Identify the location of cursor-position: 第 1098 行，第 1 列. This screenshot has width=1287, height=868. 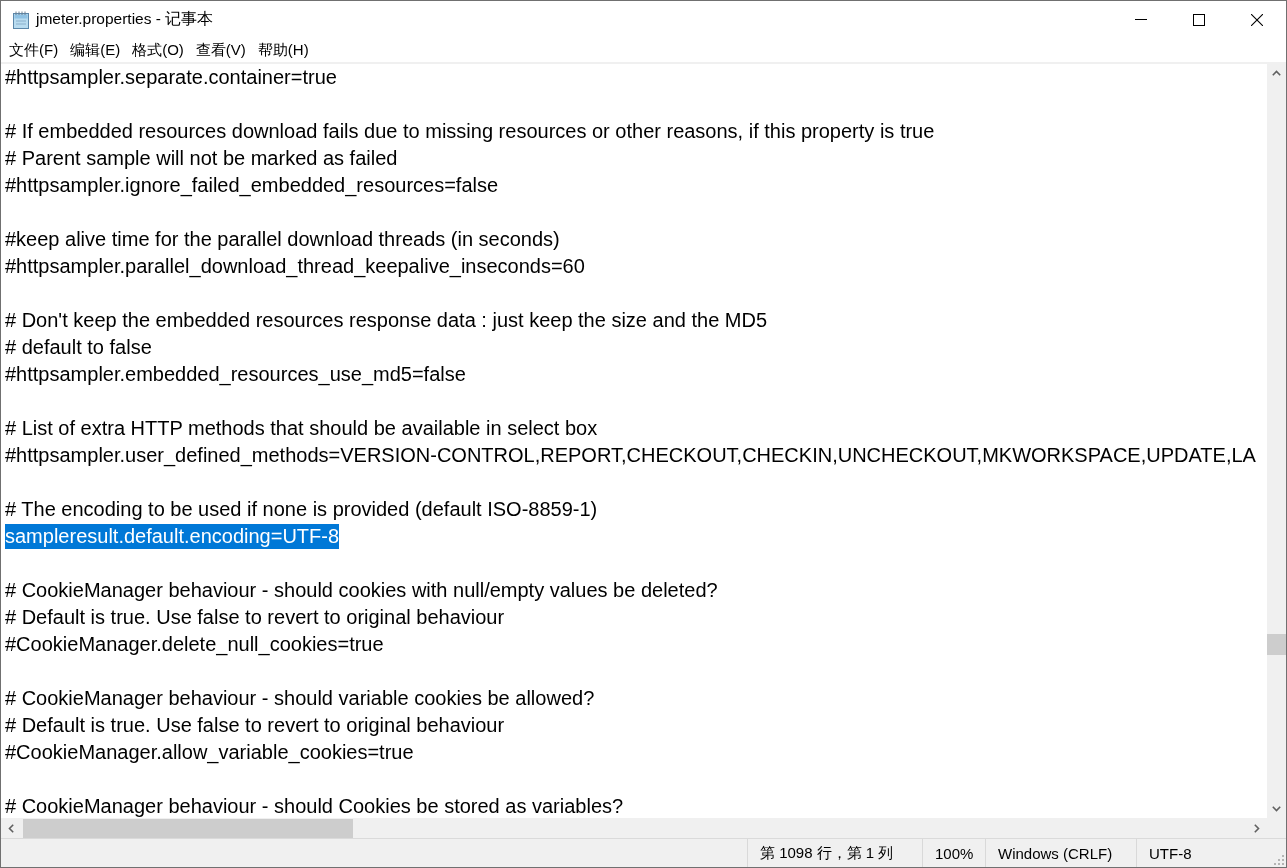
(827, 853).